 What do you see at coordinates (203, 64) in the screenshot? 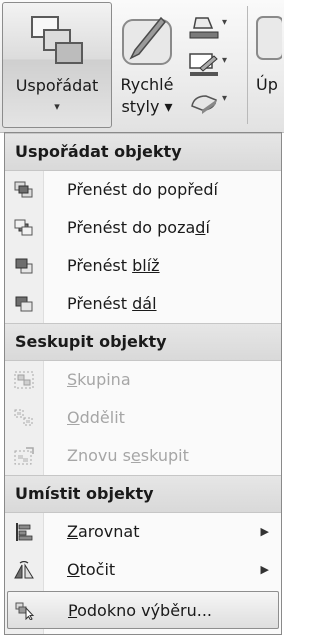
I see `shape-outline-icon` at bounding box center [203, 64].